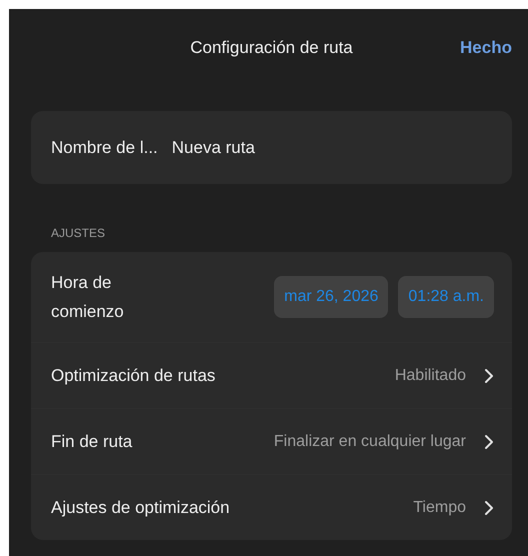 The width and height of the screenshot is (528, 556). What do you see at coordinates (271, 507) in the screenshot?
I see `settings-row: Ajustes de optimización Tiempo` at bounding box center [271, 507].